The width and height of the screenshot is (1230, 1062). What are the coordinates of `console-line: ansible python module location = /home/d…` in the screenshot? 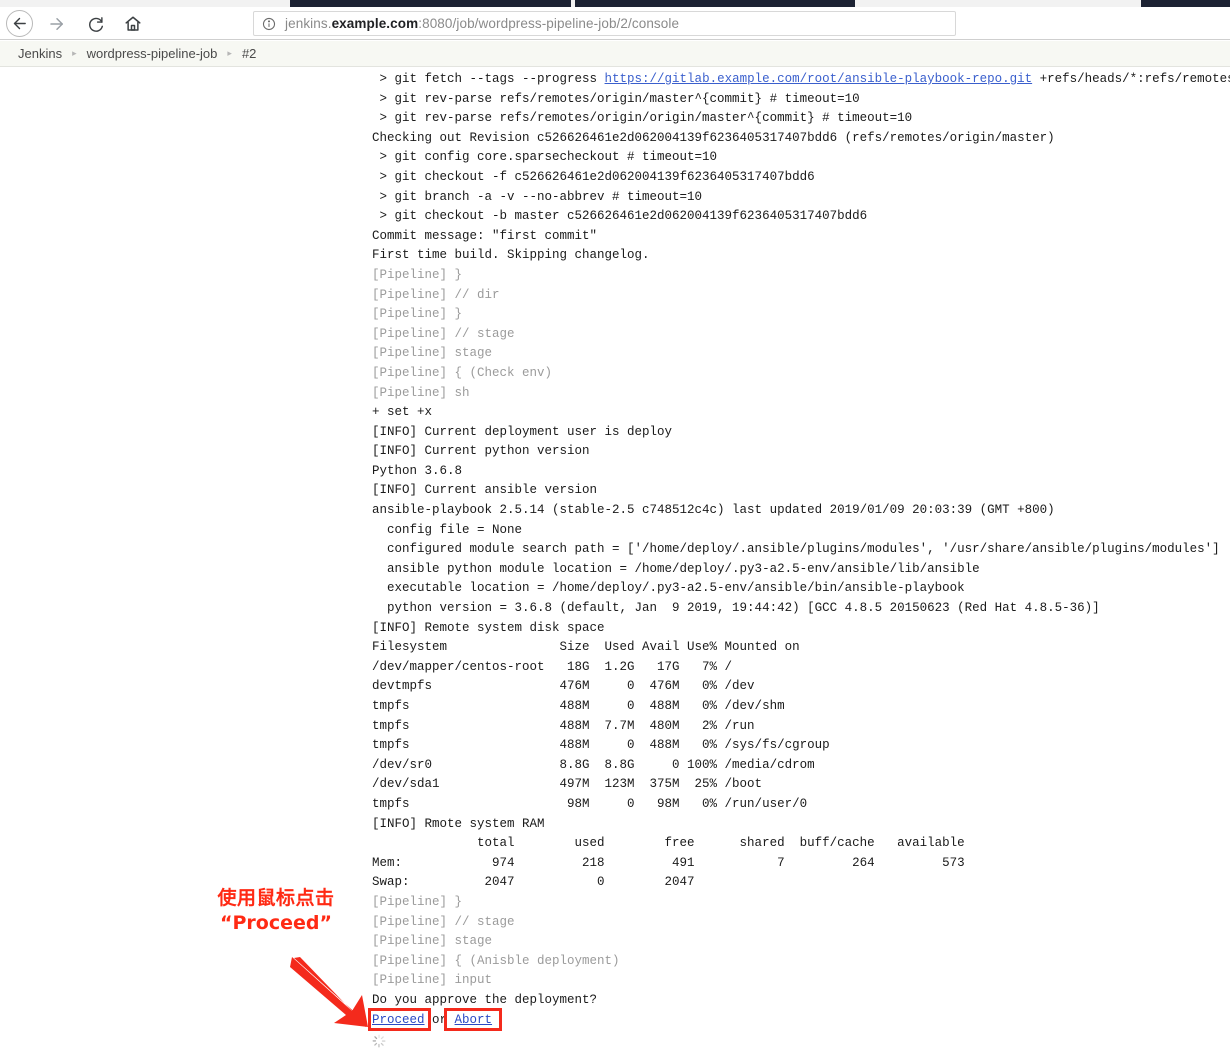 It's located at (676, 568).